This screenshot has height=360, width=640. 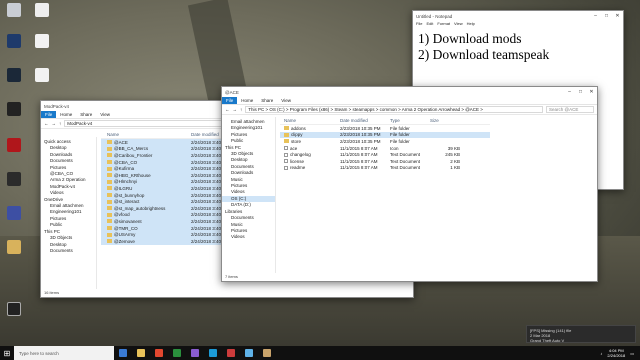 What do you see at coordinates (125, 235) in the screenshot?
I see `file-name: @USArmy` at bounding box center [125, 235].